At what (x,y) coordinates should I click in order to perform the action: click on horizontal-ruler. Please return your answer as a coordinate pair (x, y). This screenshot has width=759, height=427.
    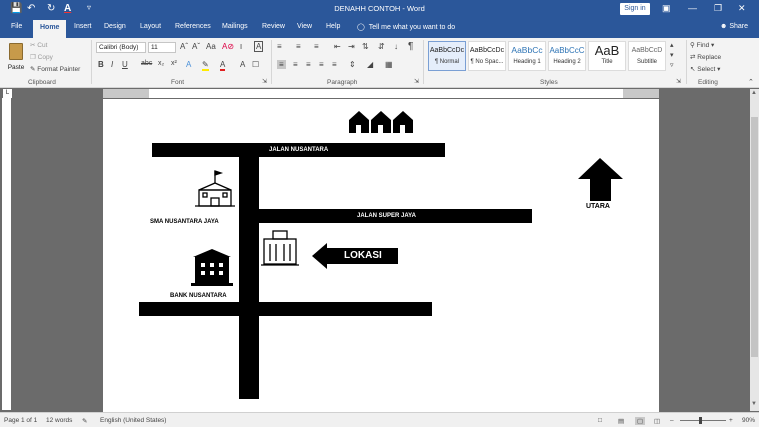
    Looking at the image, I should click on (381, 93).